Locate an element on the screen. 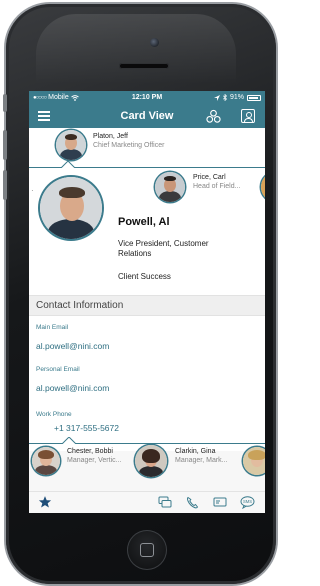  subordinate-pointer is located at coordinates (69, 440).